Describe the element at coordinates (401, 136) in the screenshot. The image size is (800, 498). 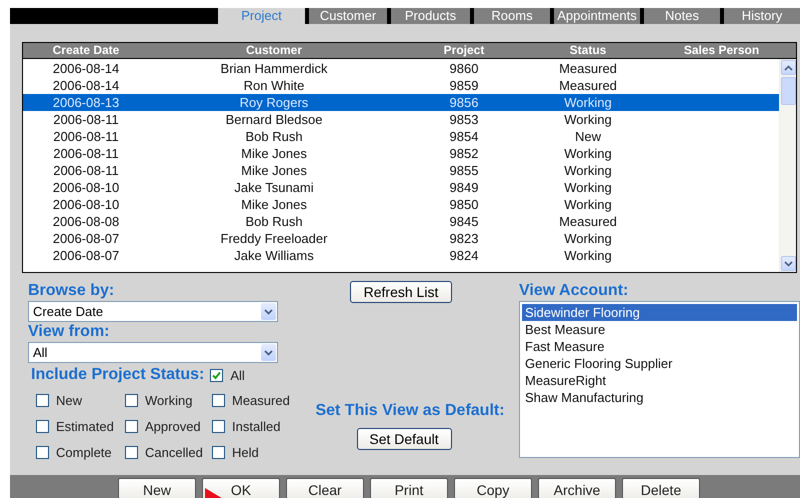
I see `table-row: 2006-08-11 Bob Rush 9854 New` at that location.